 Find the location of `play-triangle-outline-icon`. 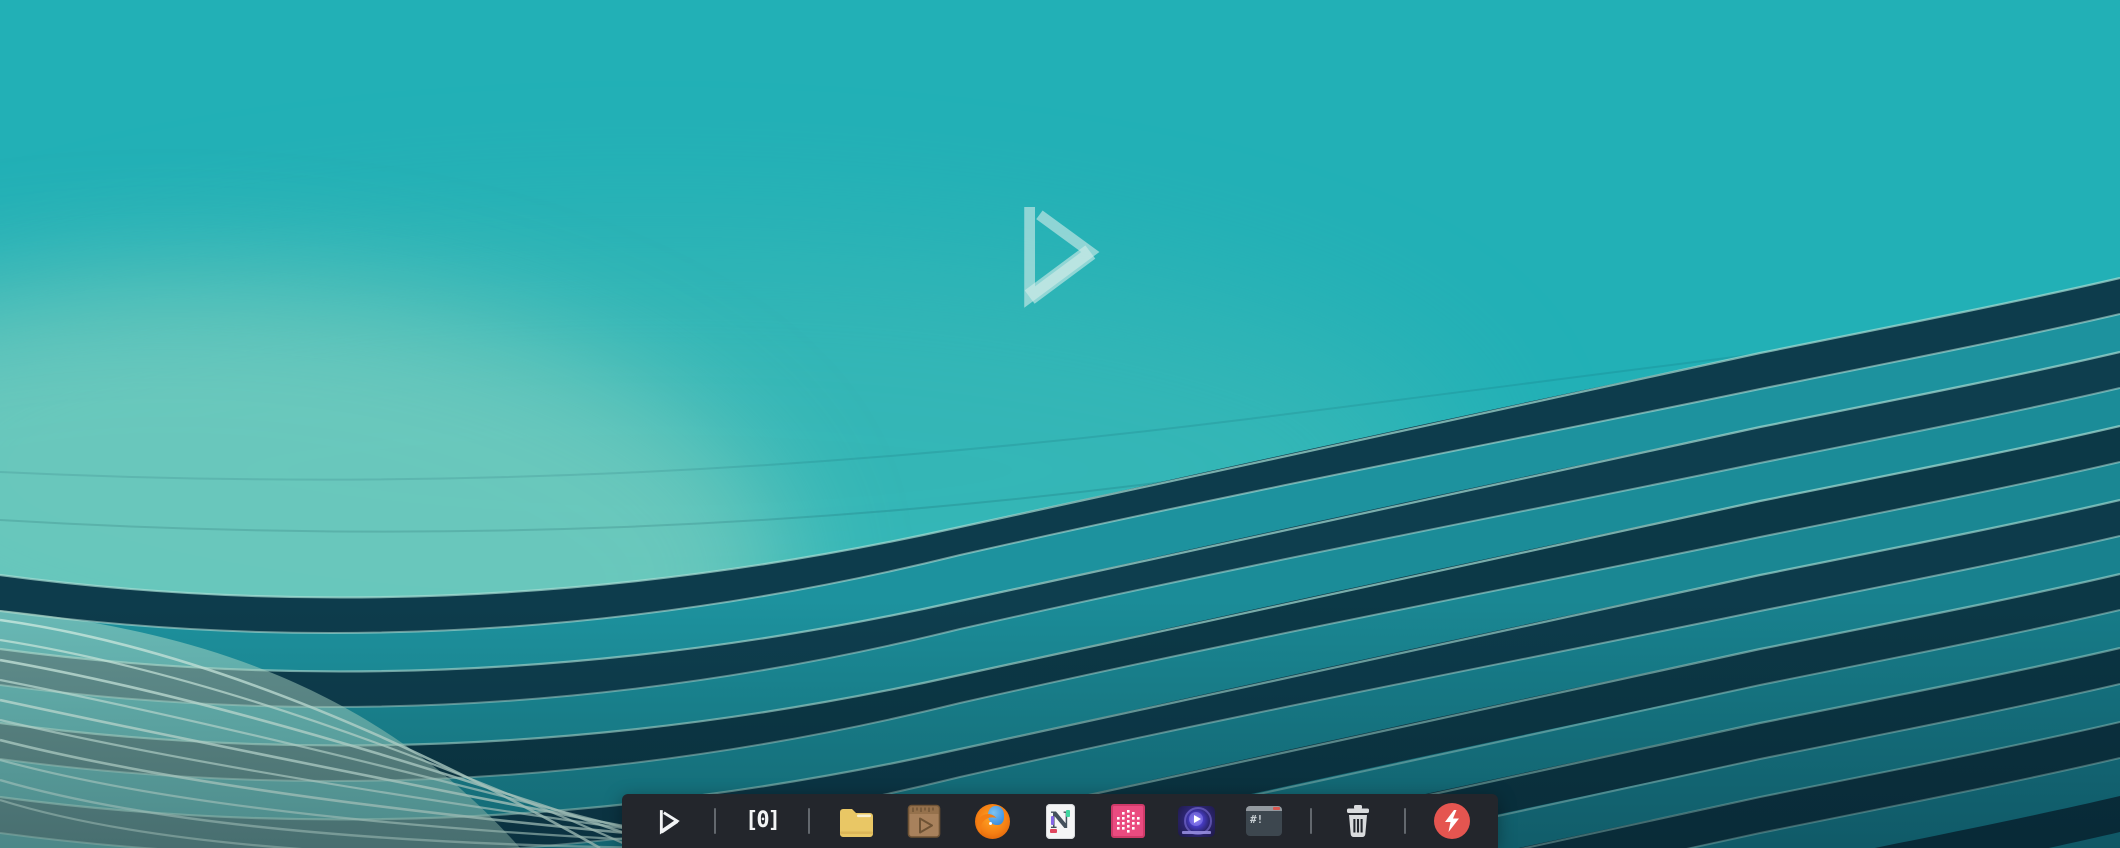

play-triangle-outline-icon is located at coordinates (669, 822).